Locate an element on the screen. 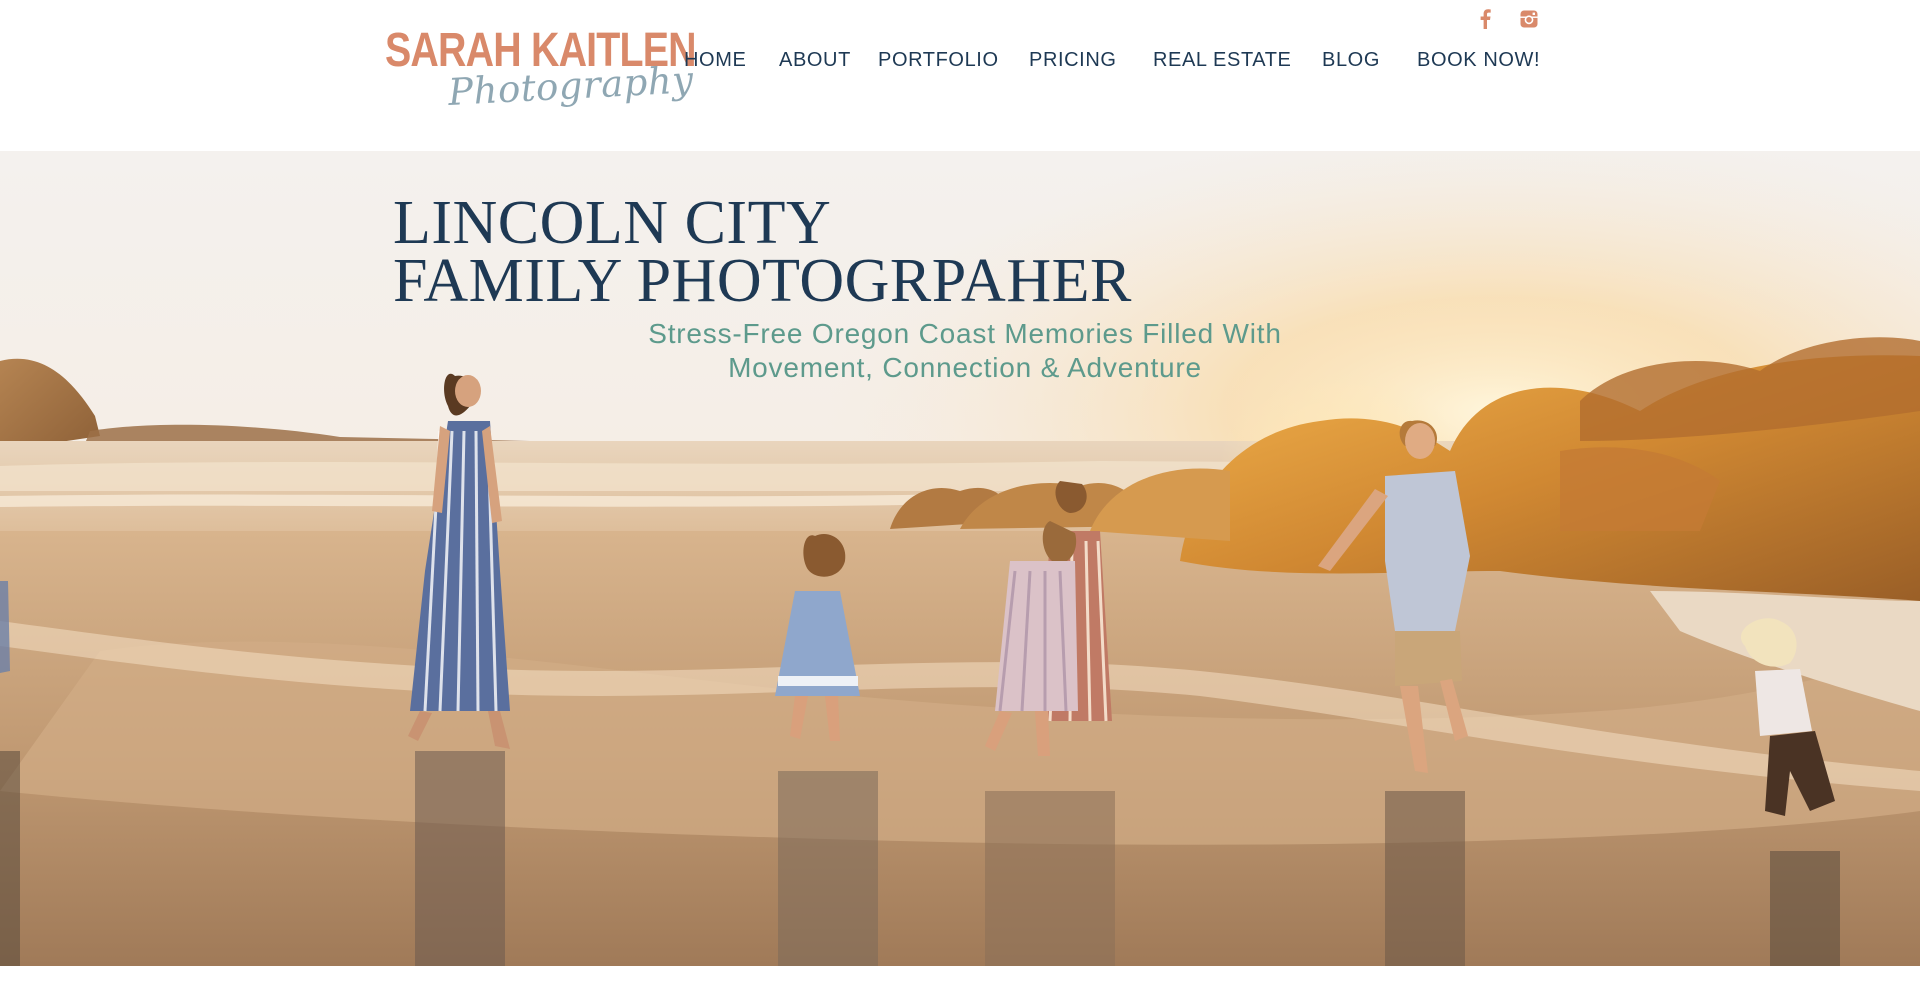  nav-home: HOME is located at coordinates (715, 60).